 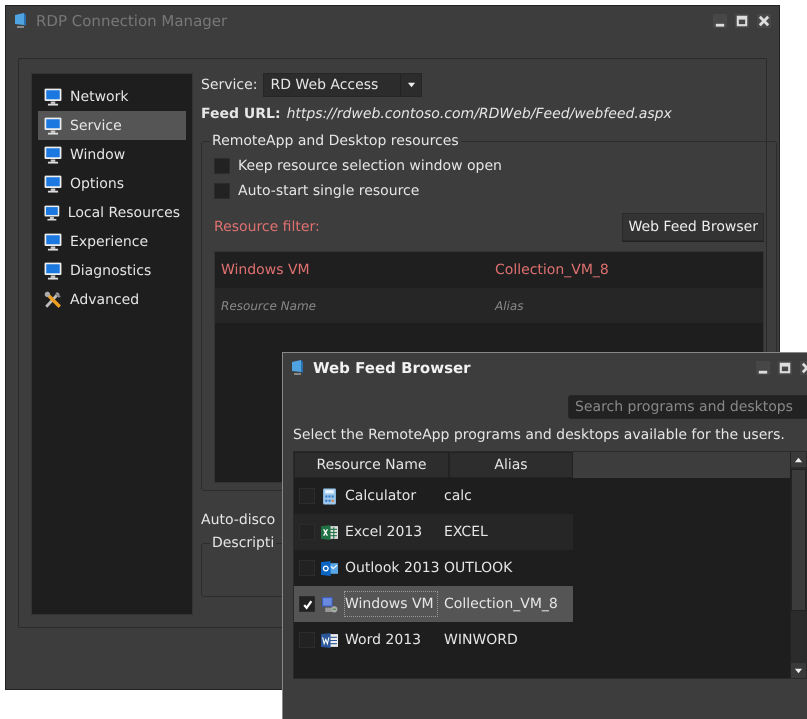 What do you see at coordinates (112, 183) in the screenshot?
I see `sidebar-item: Options` at bounding box center [112, 183].